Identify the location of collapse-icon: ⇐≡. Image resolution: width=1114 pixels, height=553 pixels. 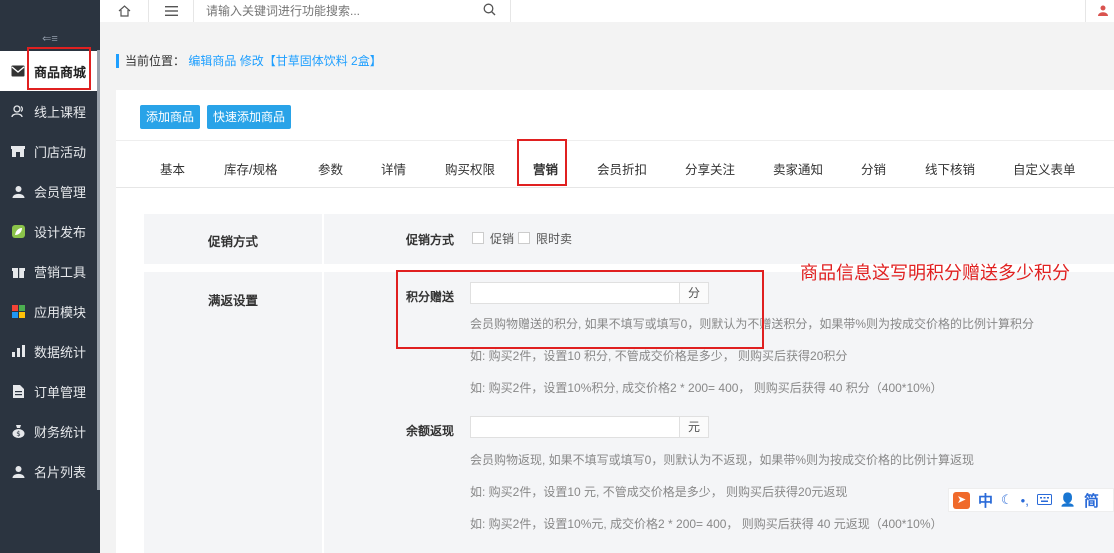
(50, 38).